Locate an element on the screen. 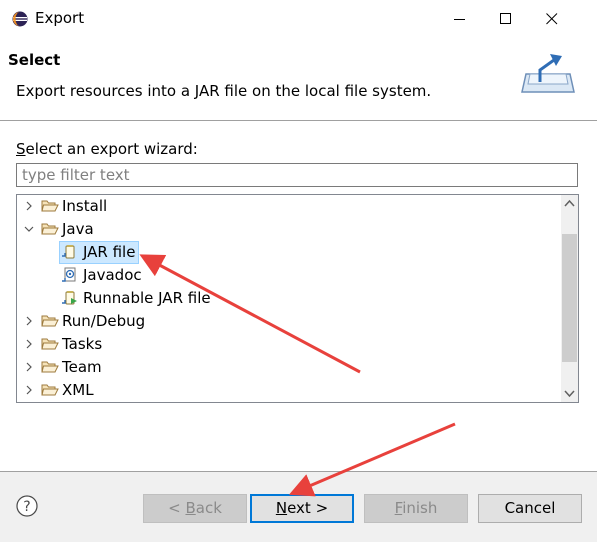 The width and height of the screenshot is (597, 542). chevron-down-icon is located at coordinates (29, 229).